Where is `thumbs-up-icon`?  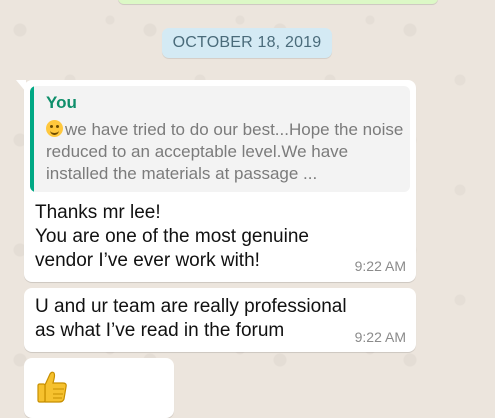
thumbs-up-icon is located at coordinates (52, 387).